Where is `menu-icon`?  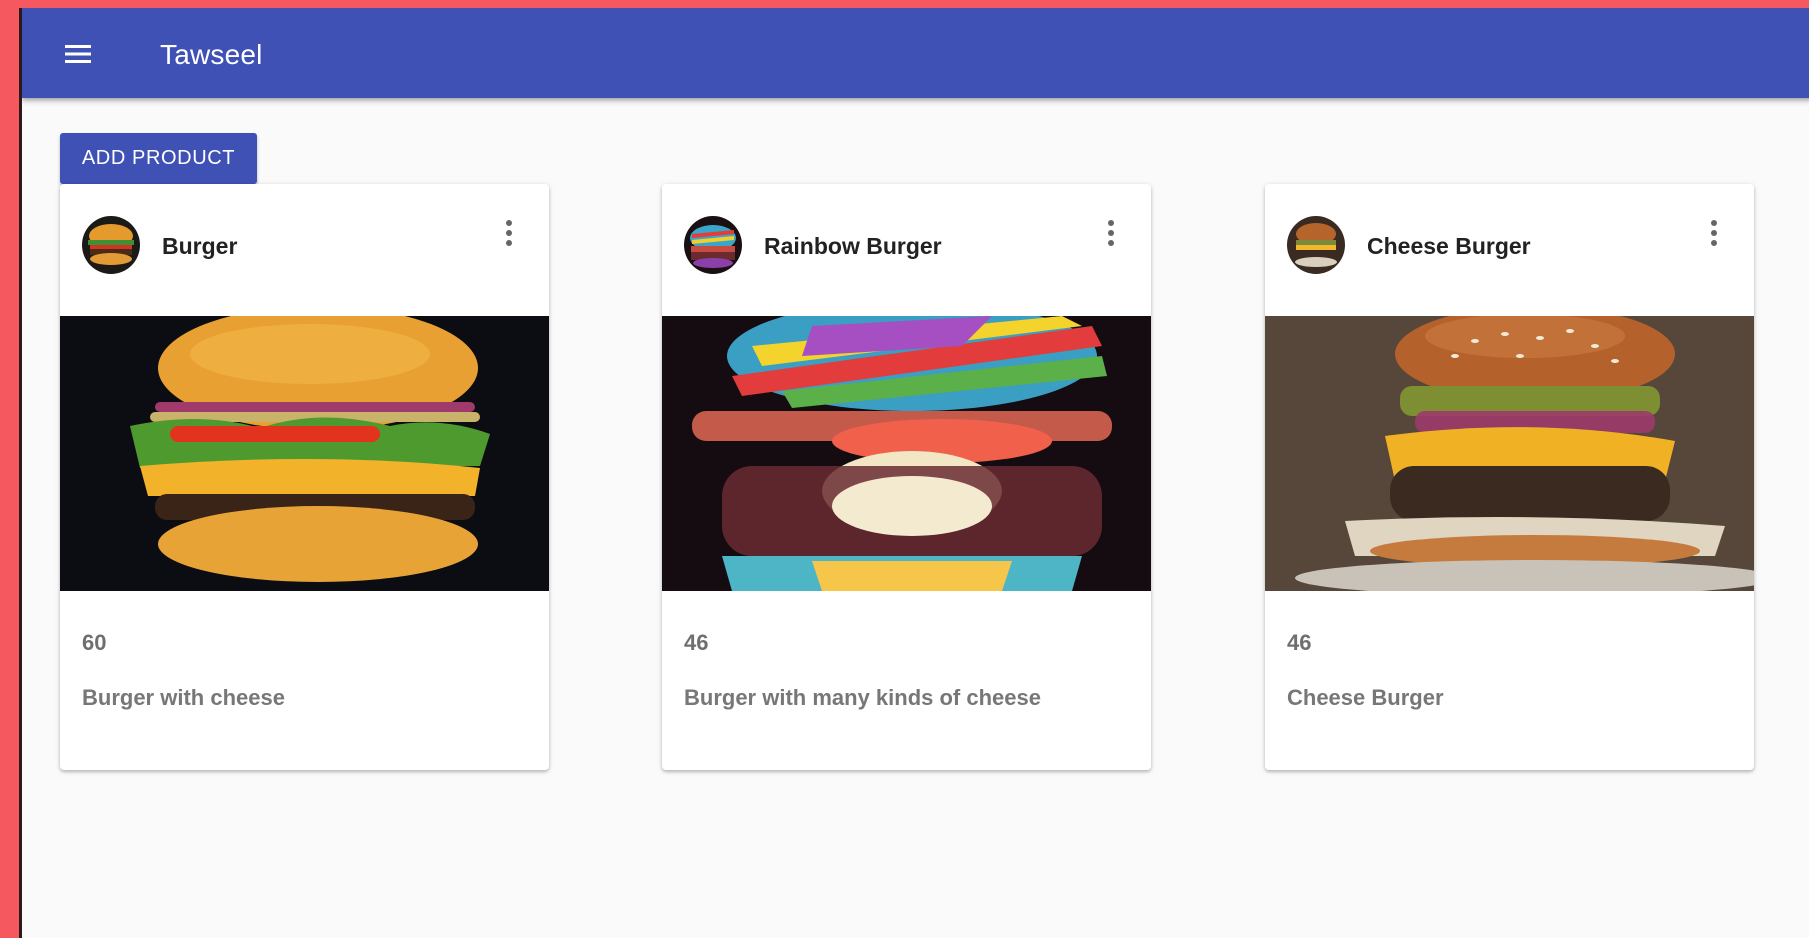 menu-icon is located at coordinates (78, 54).